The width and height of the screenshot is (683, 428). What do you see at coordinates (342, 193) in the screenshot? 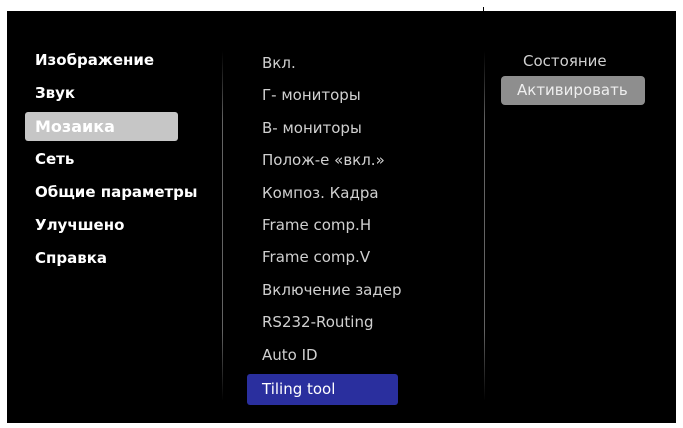
I see `submenu-item-frame-comp: Композ. Кадра` at bounding box center [342, 193].